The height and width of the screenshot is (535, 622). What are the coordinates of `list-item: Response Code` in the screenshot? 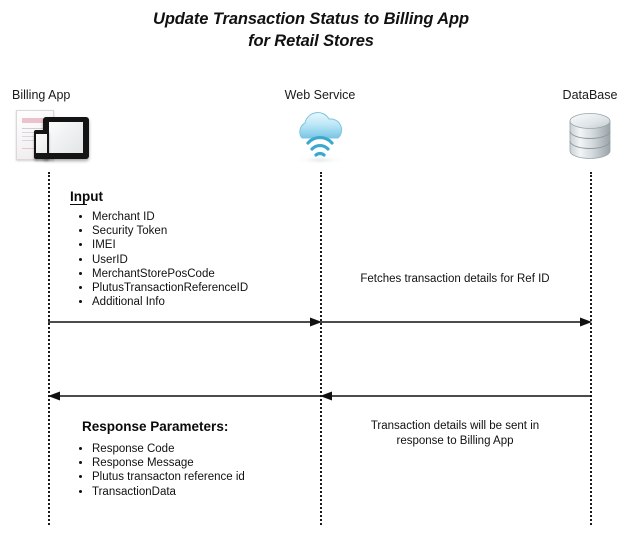 It's located at (201, 449).